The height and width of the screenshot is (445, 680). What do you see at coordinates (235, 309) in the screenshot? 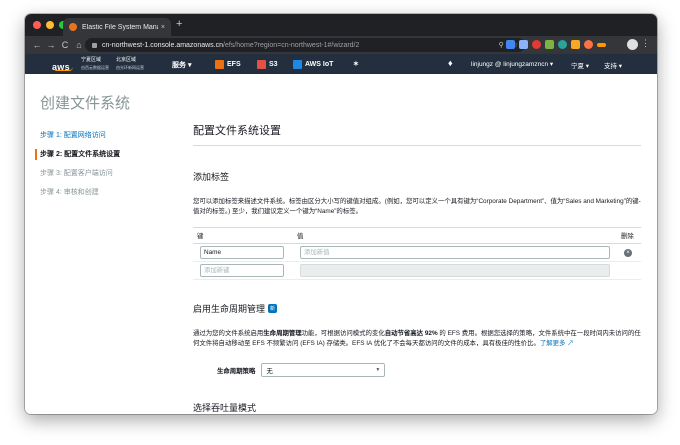
I see `lifecycle-title: 启用生命周期管理 新` at bounding box center [235, 309].